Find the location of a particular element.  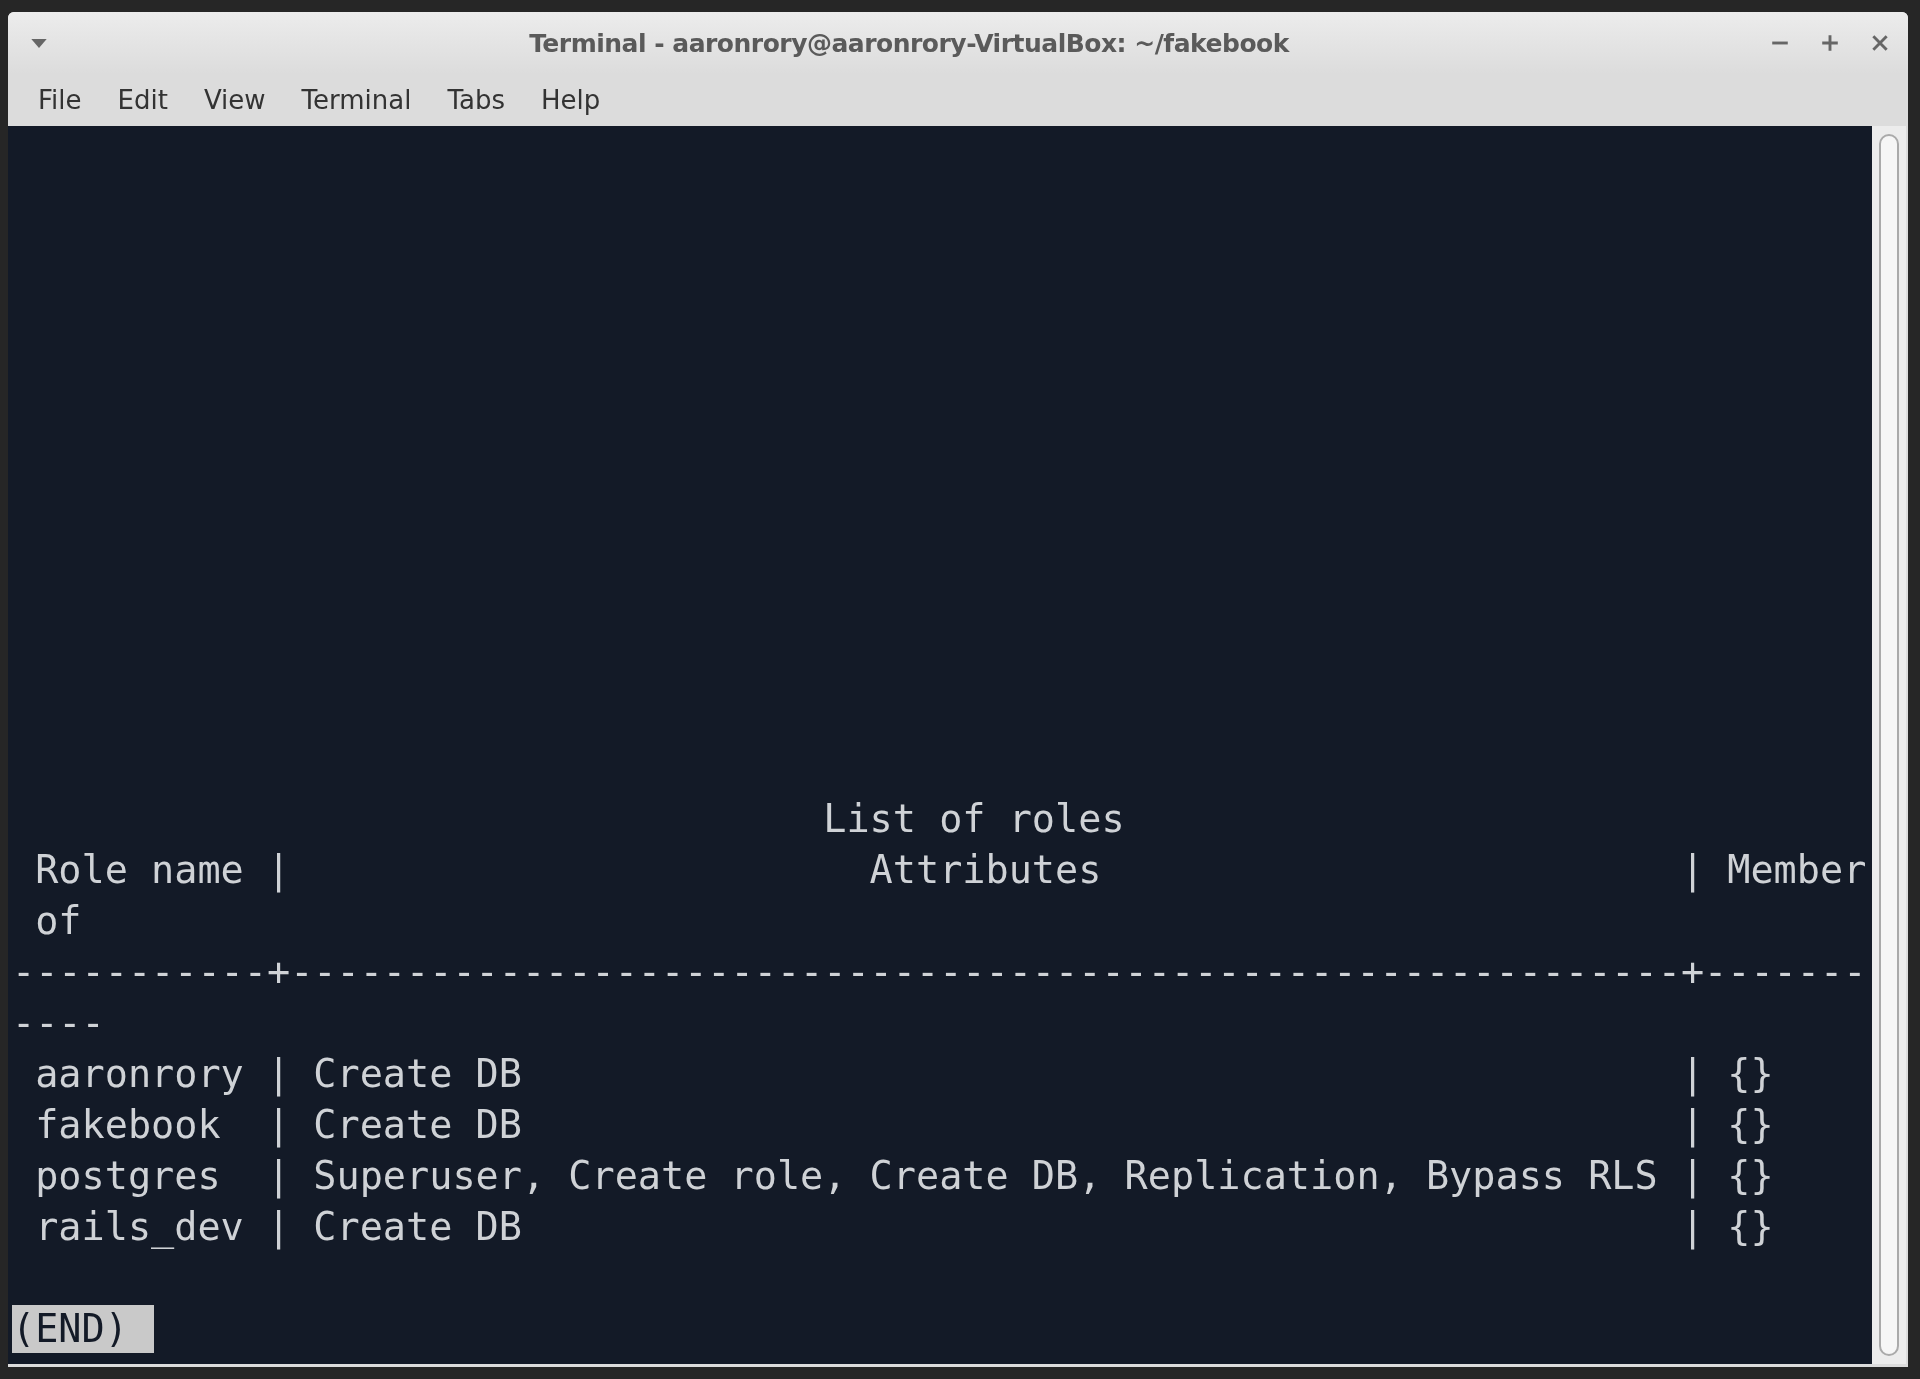

terminal-line: List of roles is located at coordinates (973, 818).